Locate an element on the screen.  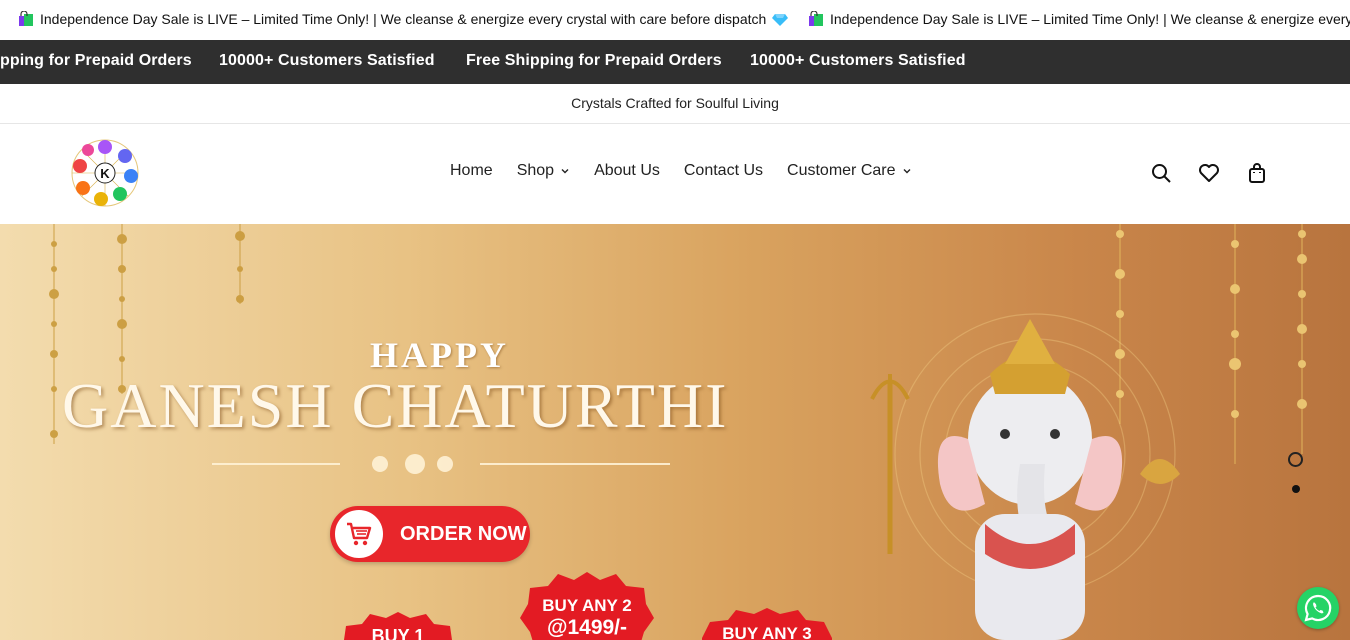
offer-badge-line2: @1499/- is located at coordinates (587, 627).